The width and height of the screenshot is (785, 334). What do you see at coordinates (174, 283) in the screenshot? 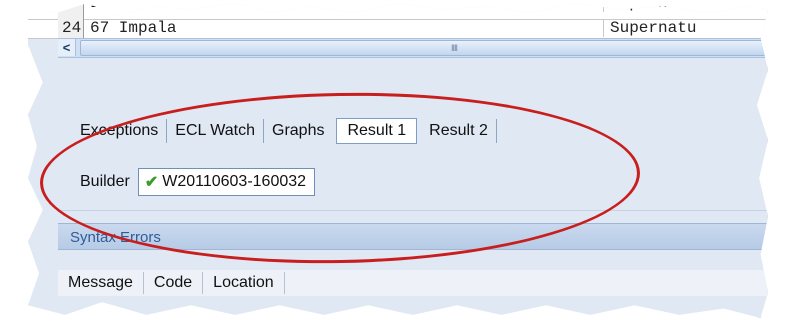
I see `column-header-code: Code` at bounding box center [174, 283].